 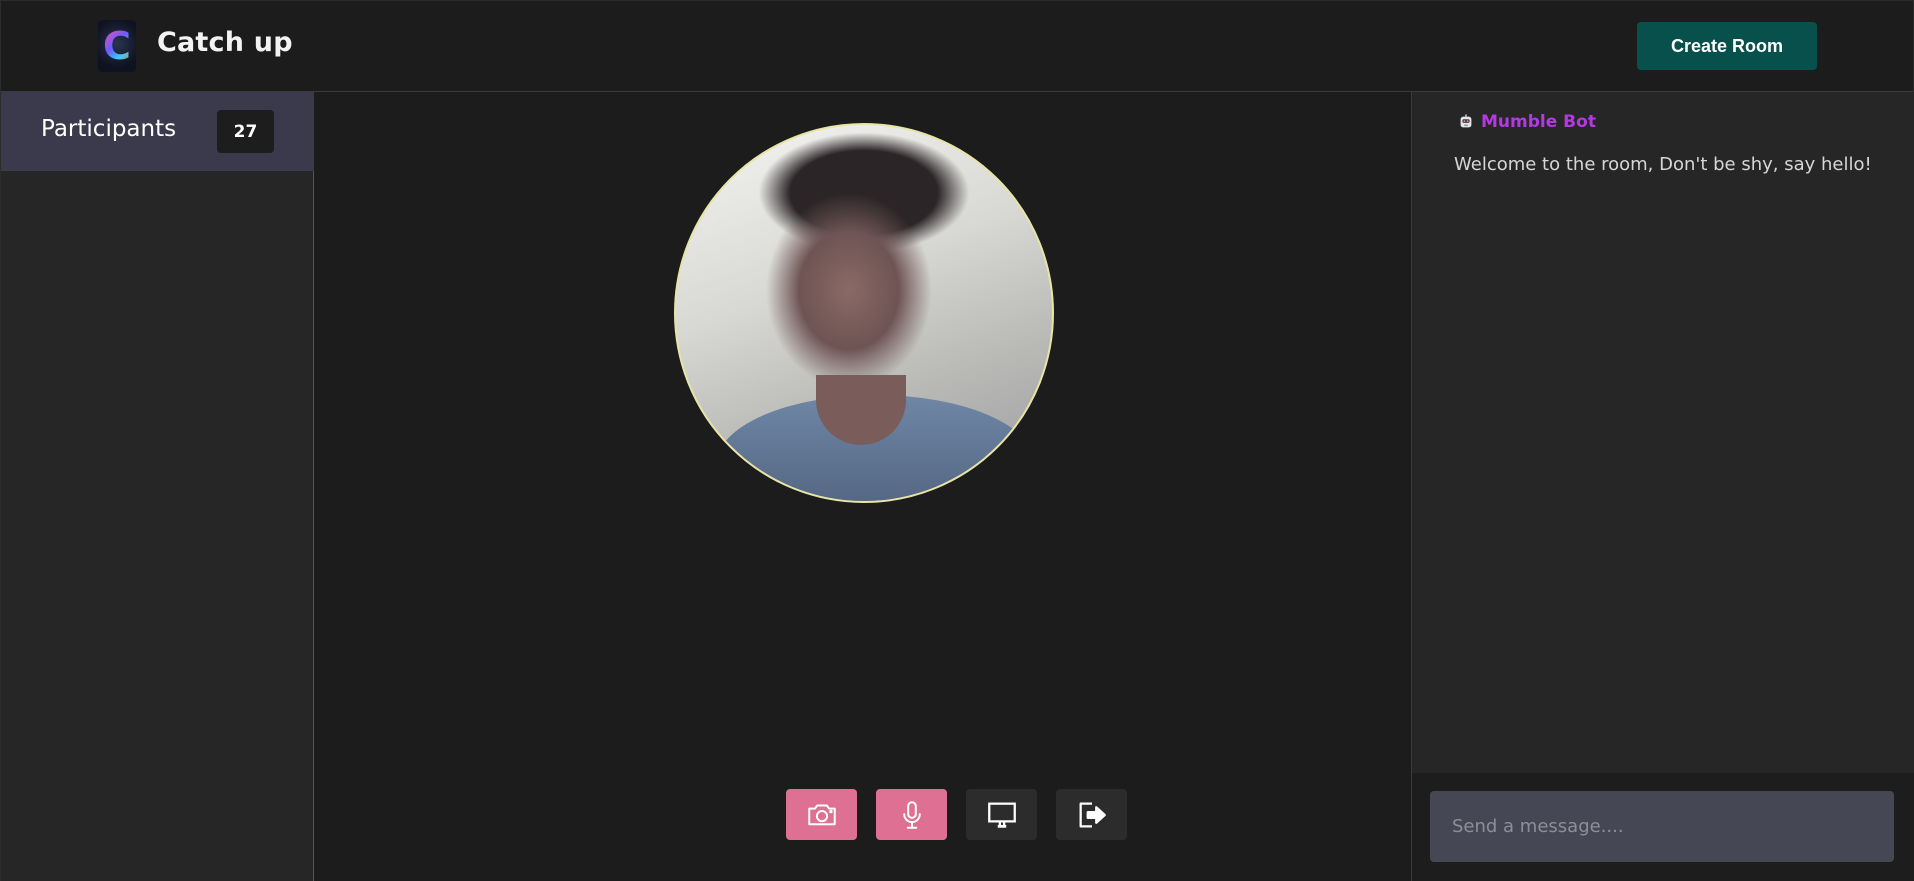 I want to click on app-header: C Catch up Create Room, so click(x=957, y=46).